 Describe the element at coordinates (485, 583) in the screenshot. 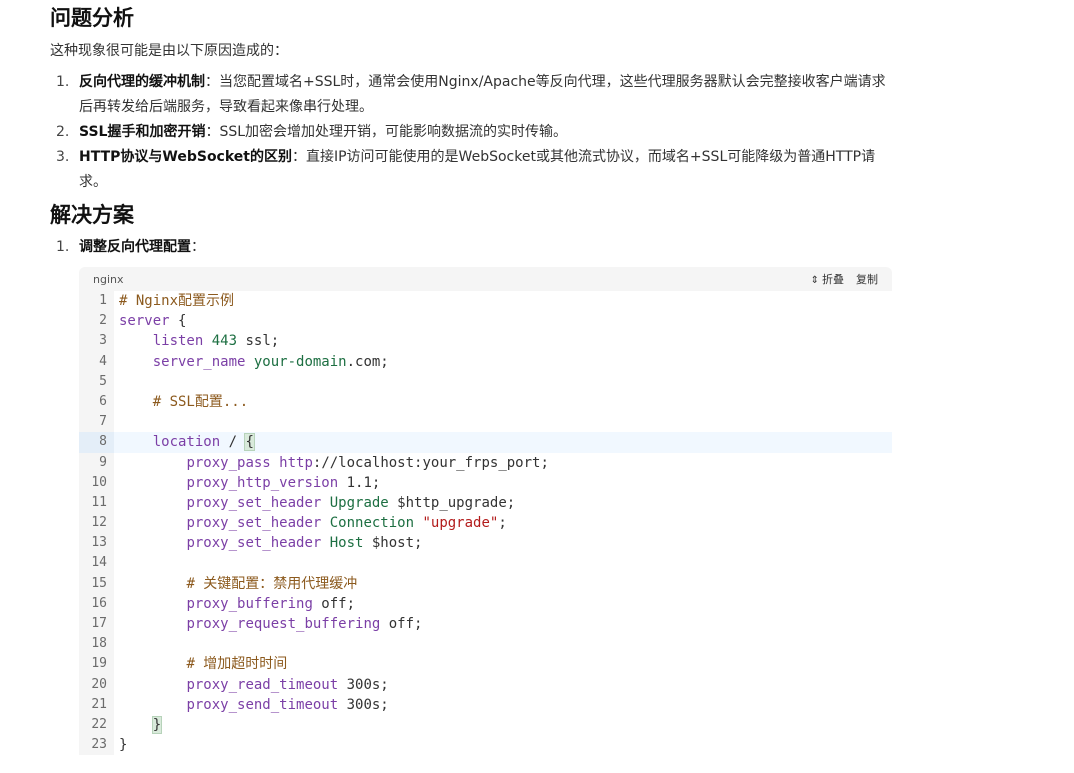

I see `code-line: 15 # 关键配置：禁用代理缓冲` at that location.